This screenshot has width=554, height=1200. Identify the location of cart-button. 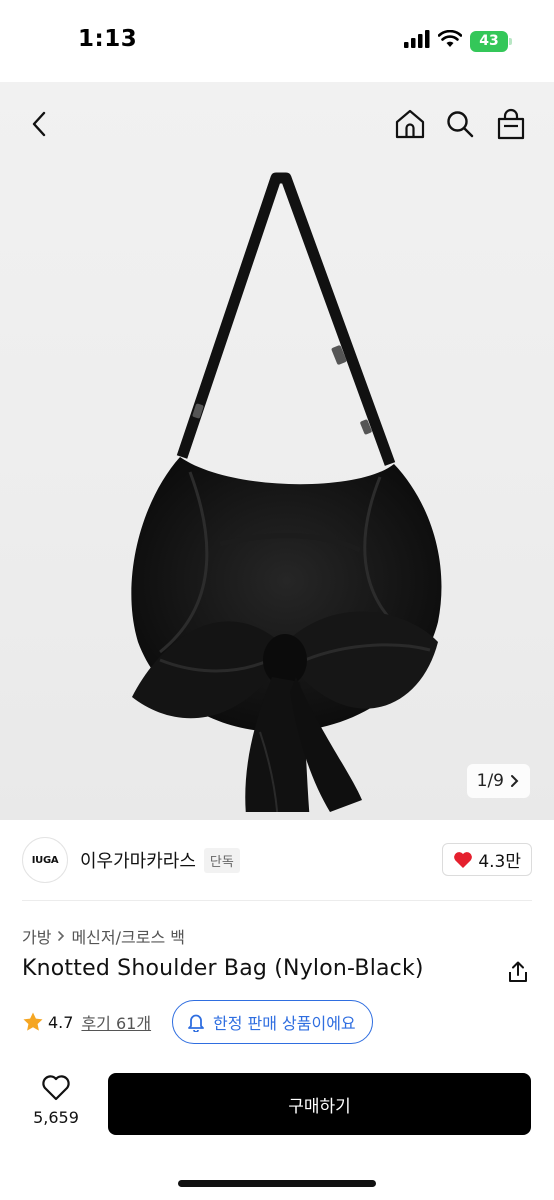
(511, 124).